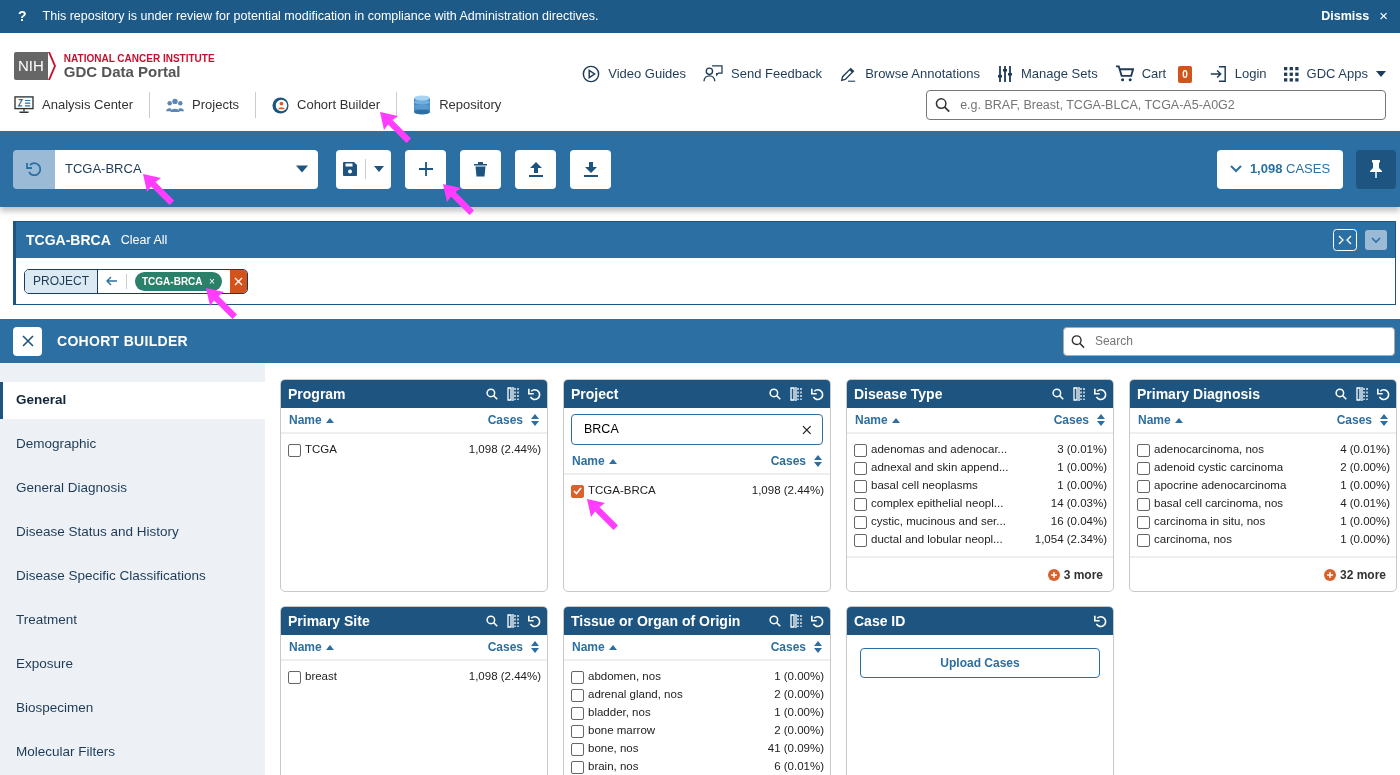  I want to click on cohort-title: TCGA-BRCA, so click(68, 240).